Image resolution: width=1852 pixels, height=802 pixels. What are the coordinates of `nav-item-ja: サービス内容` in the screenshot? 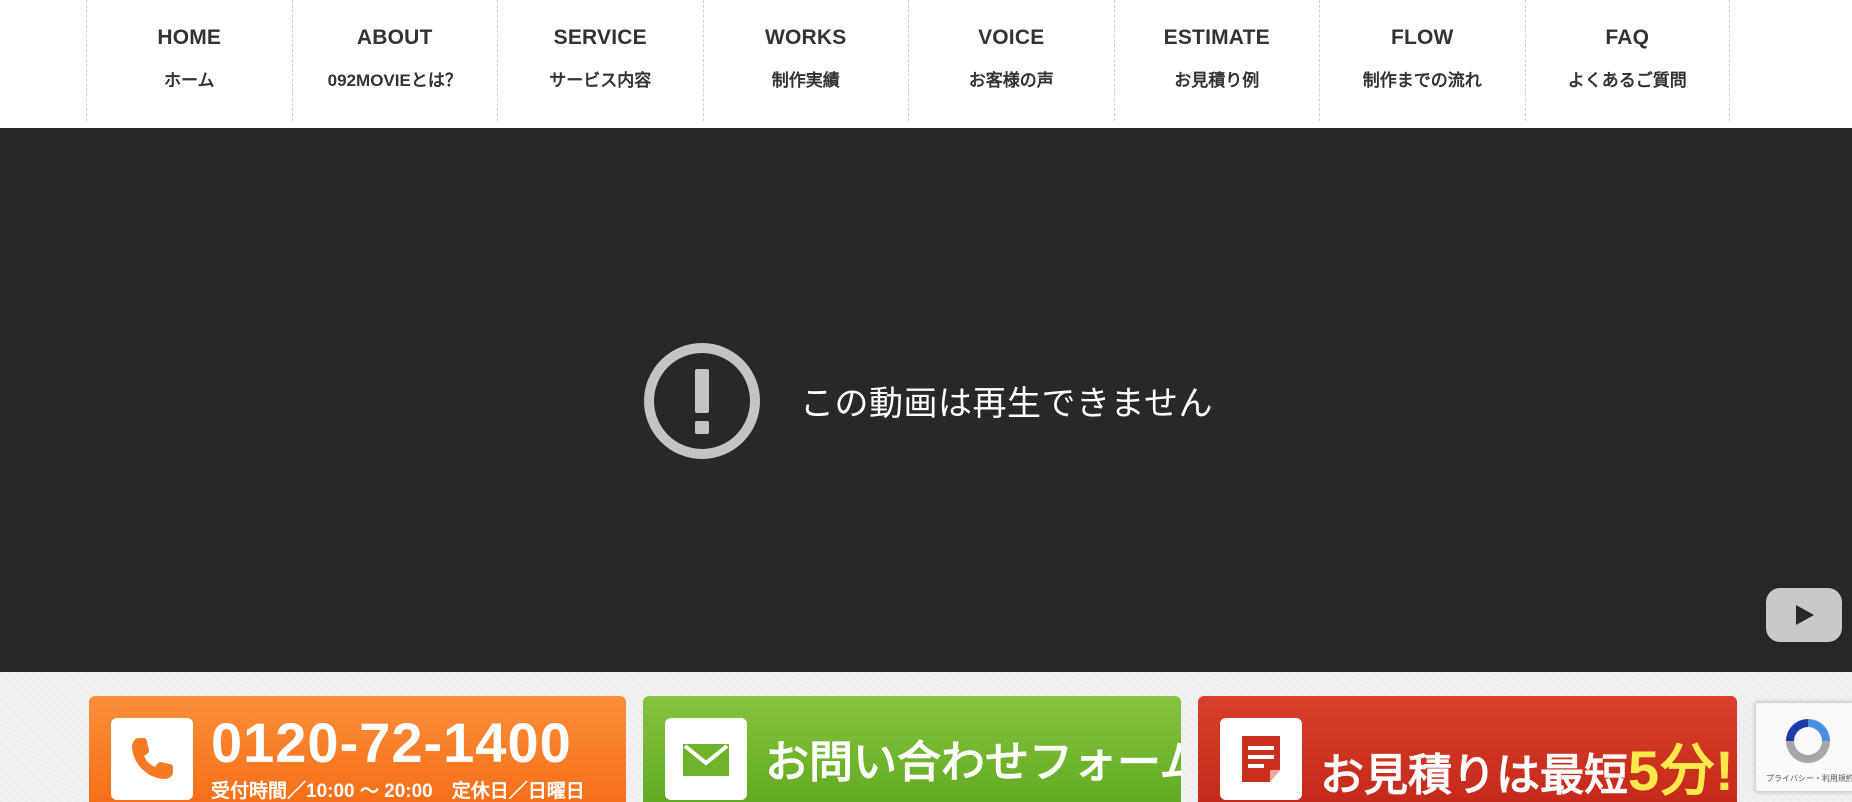 It's located at (600, 80).